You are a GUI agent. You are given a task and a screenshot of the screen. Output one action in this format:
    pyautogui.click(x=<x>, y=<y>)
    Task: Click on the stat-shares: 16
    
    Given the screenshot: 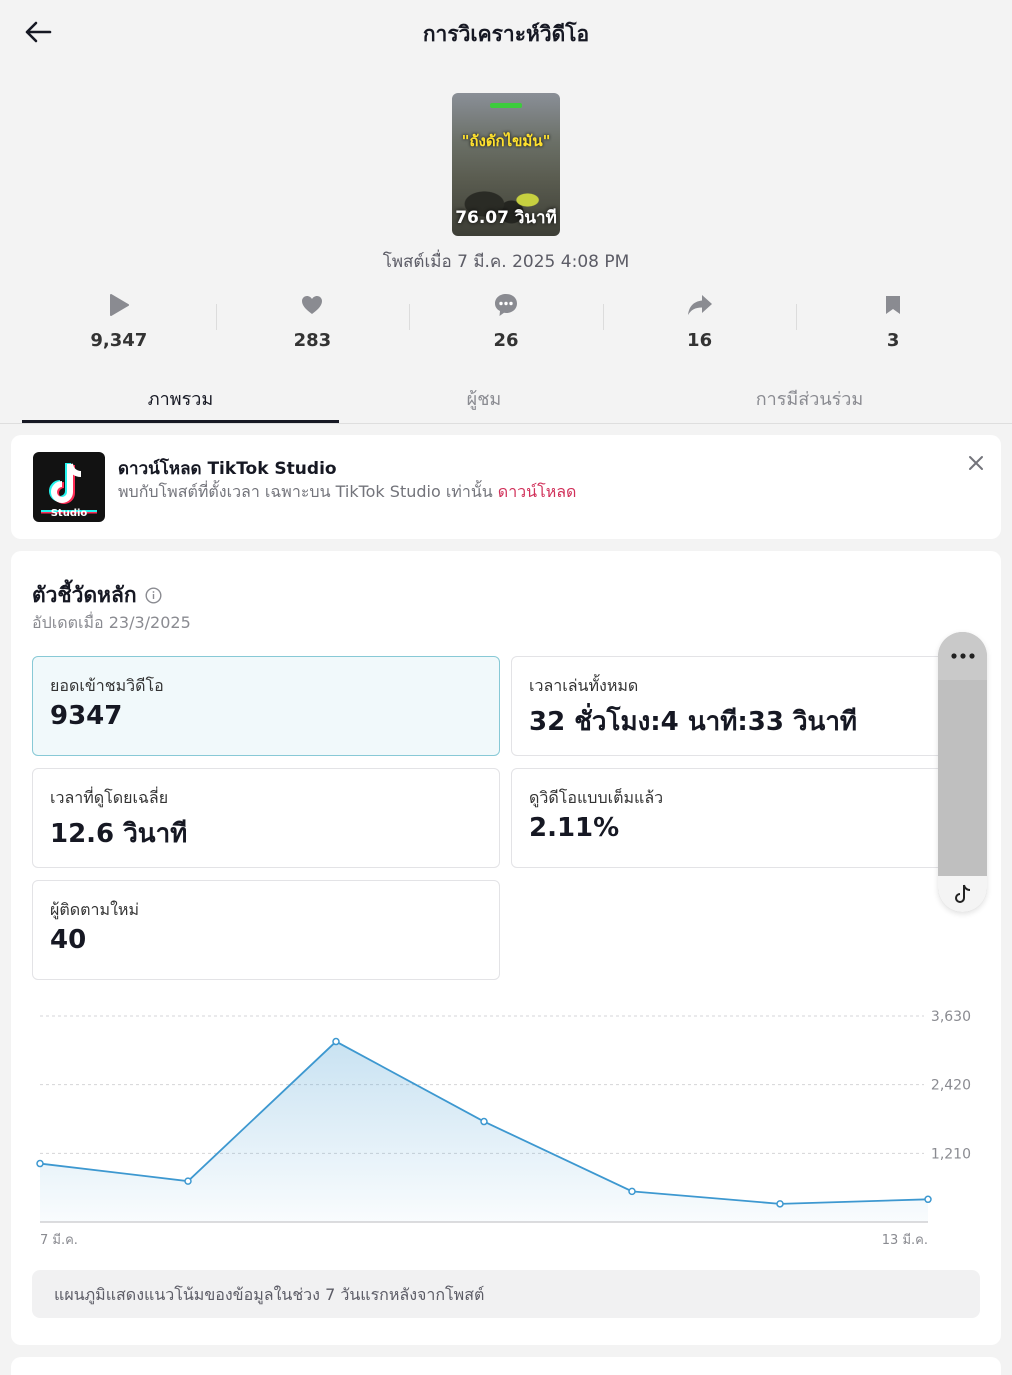 What is the action you would take?
    pyautogui.click(x=699, y=323)
    